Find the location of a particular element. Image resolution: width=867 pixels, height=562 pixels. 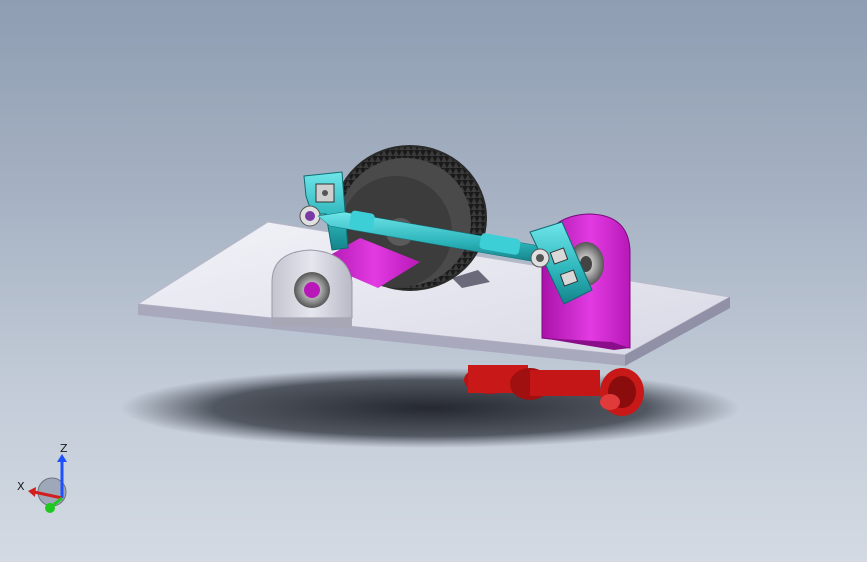

z-axis-label: Z is located at coordinates (64, 448).